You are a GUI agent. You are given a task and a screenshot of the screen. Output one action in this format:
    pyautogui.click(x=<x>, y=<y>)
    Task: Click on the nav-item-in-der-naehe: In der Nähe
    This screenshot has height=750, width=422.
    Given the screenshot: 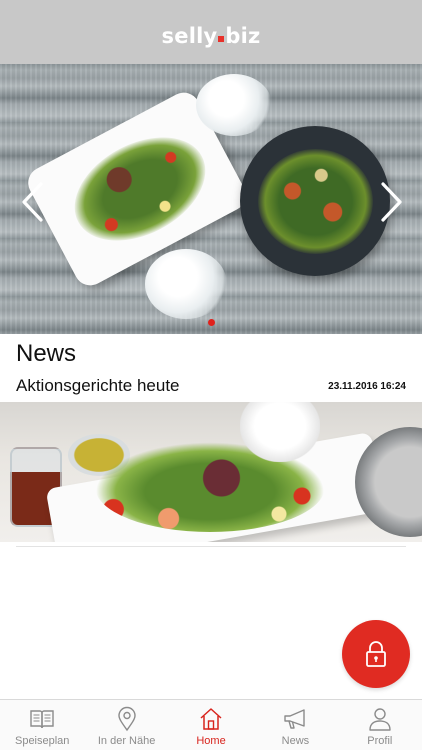 What is the action you would take?
    pyautogui.click(x=126, y=725)
    